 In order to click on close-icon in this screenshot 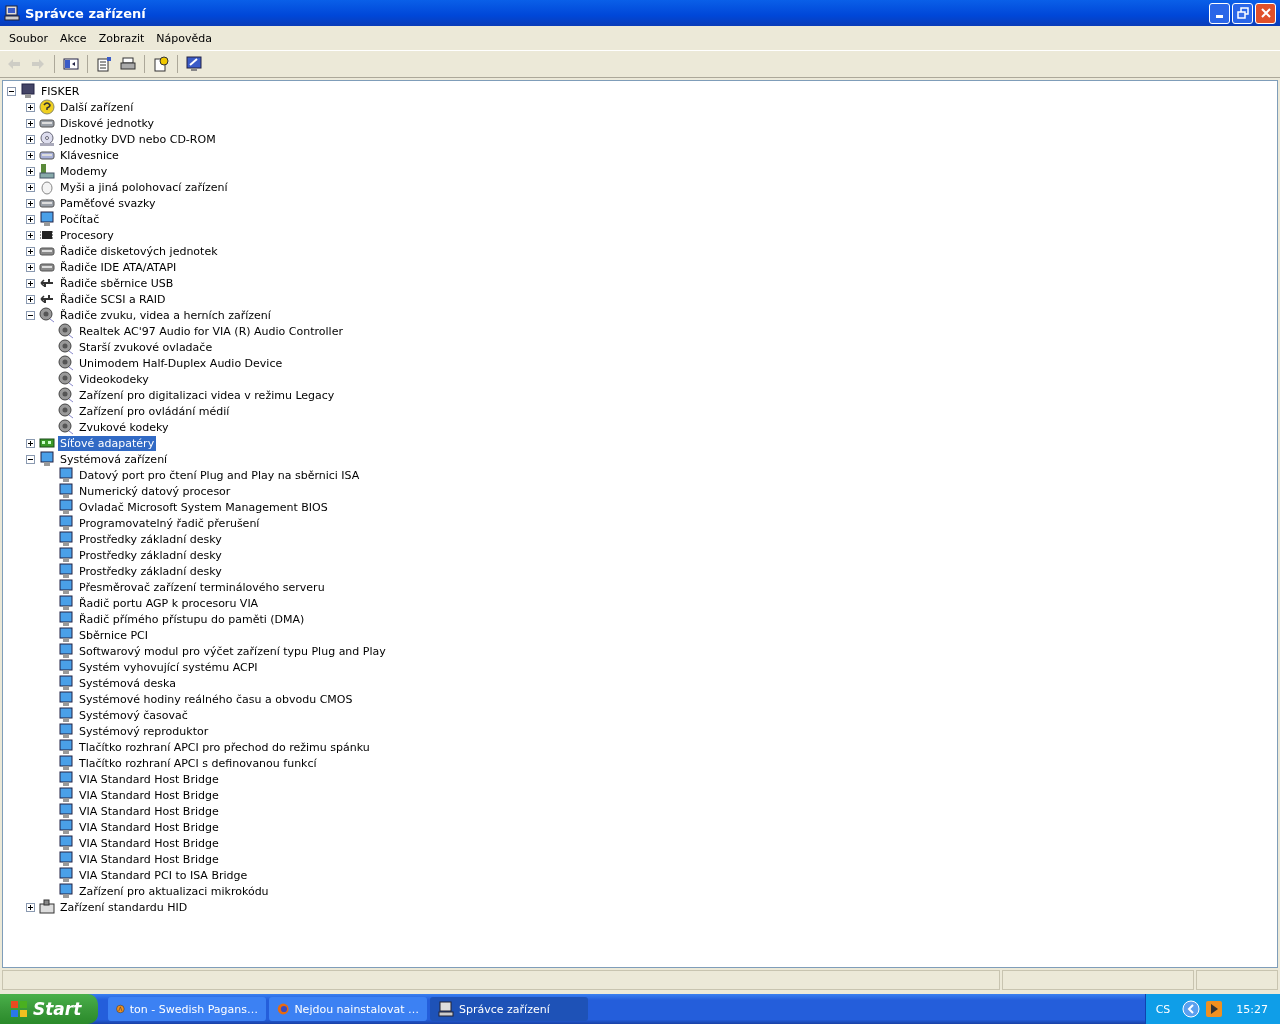, I will do `click(1265, 13)`.